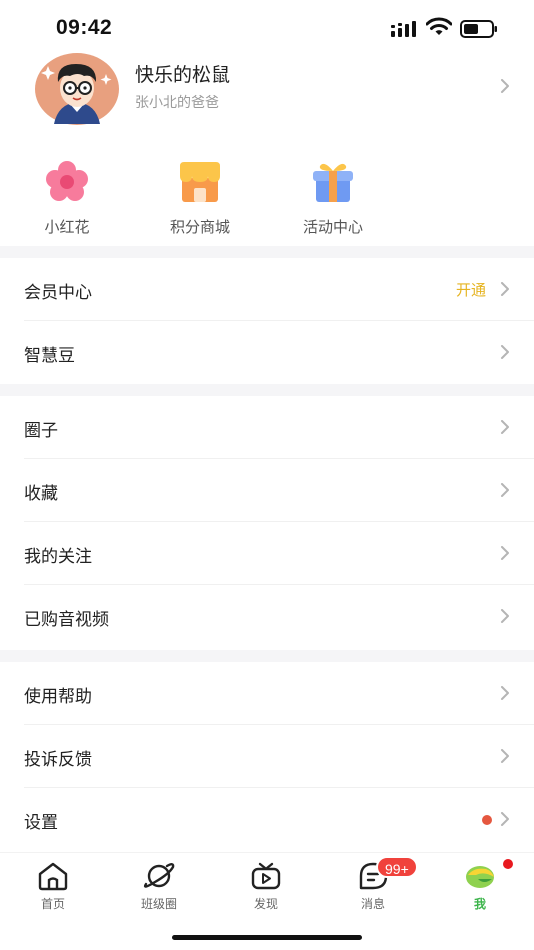 Image resolution: width=534 pixels, height=950 pixels. What do you see at coordinates (267, 693) in the screenshot?
I see `menu-item-help: 使用帮助` at bounding box center [267, 693].